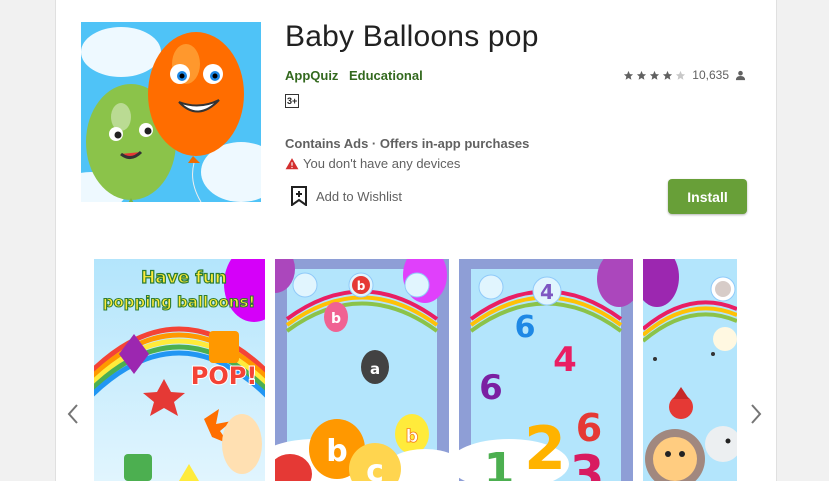  What do you see at coordinates (589, 428) in the screenshot?
I see `shot3-number-4: 6` at bounding box center [589, 428].